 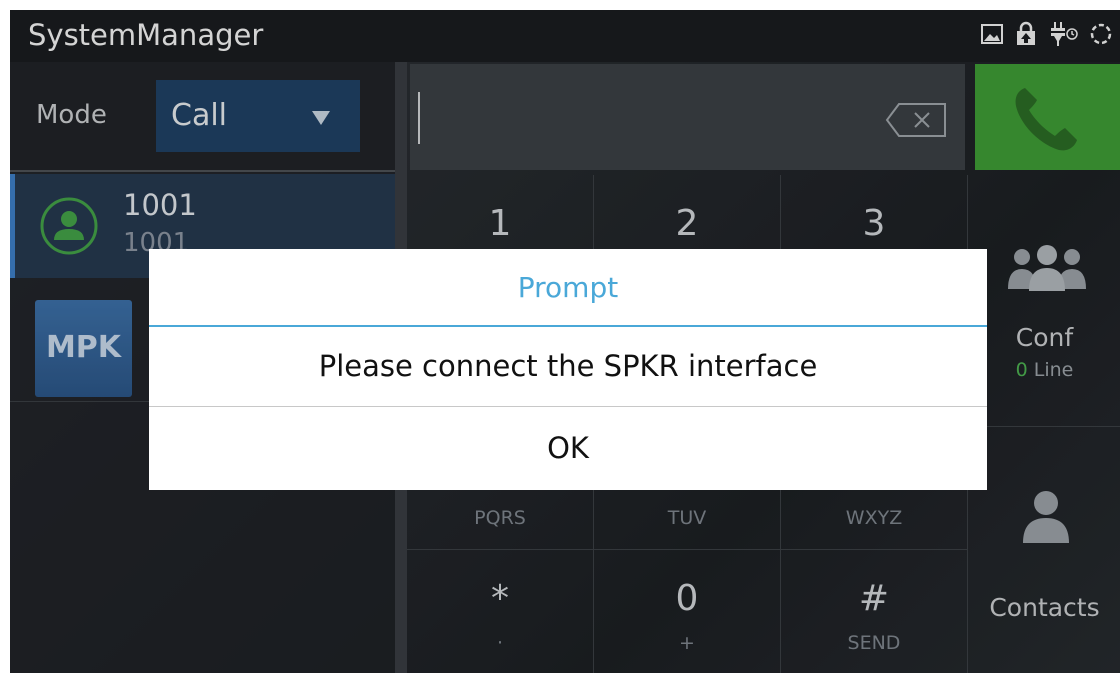 What do you see at coordinates (568, 448) in the screenshot?
I see `ok-button: OK` at bounding box center [568, 448].